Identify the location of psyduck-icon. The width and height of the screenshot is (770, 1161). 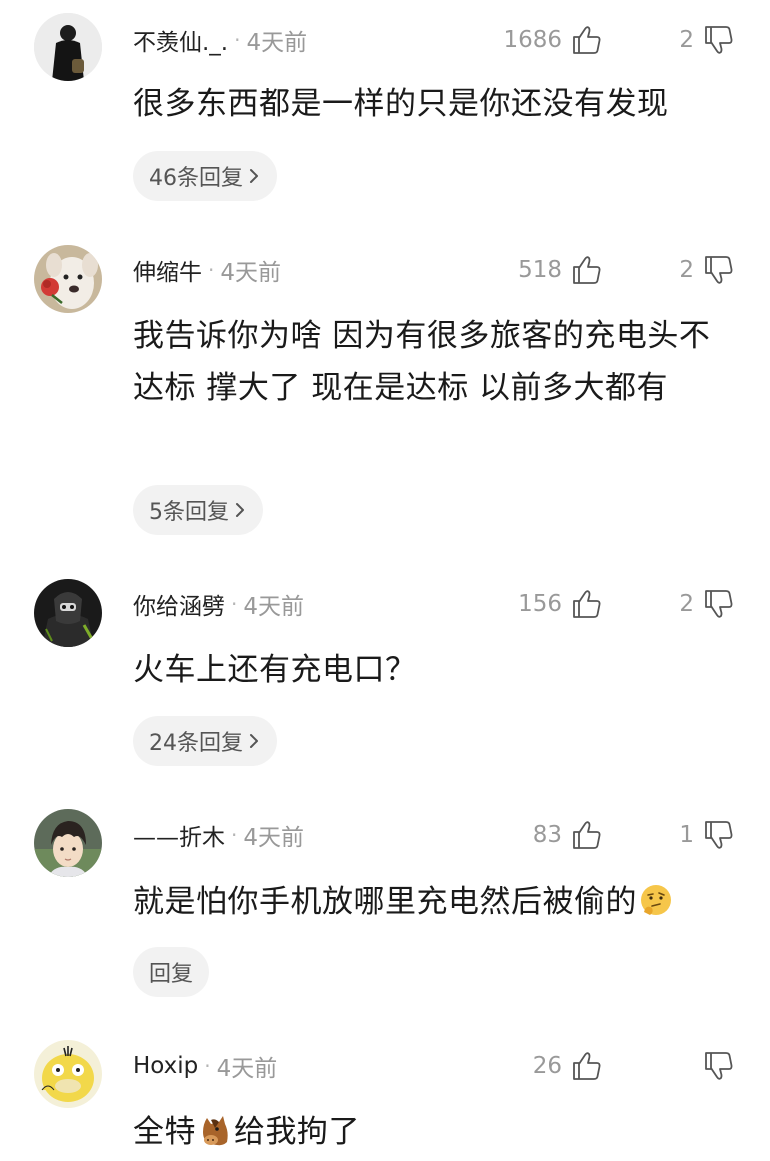
(68, 1074).